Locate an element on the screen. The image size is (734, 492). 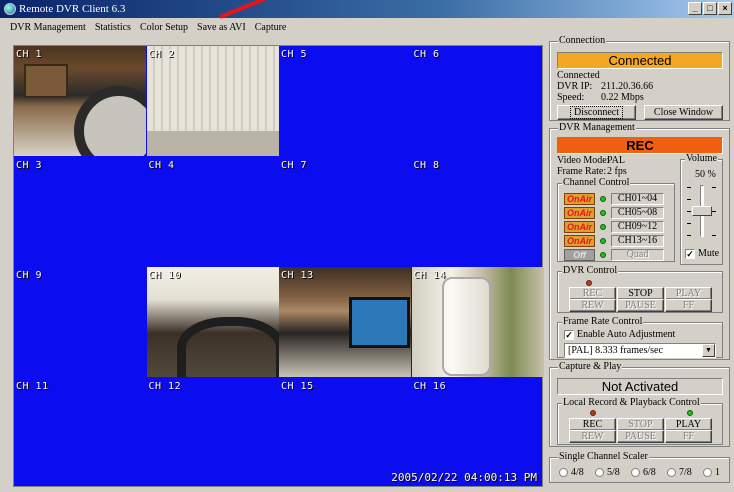
video-mode-value: PAL is located at coordinates (616, 160).